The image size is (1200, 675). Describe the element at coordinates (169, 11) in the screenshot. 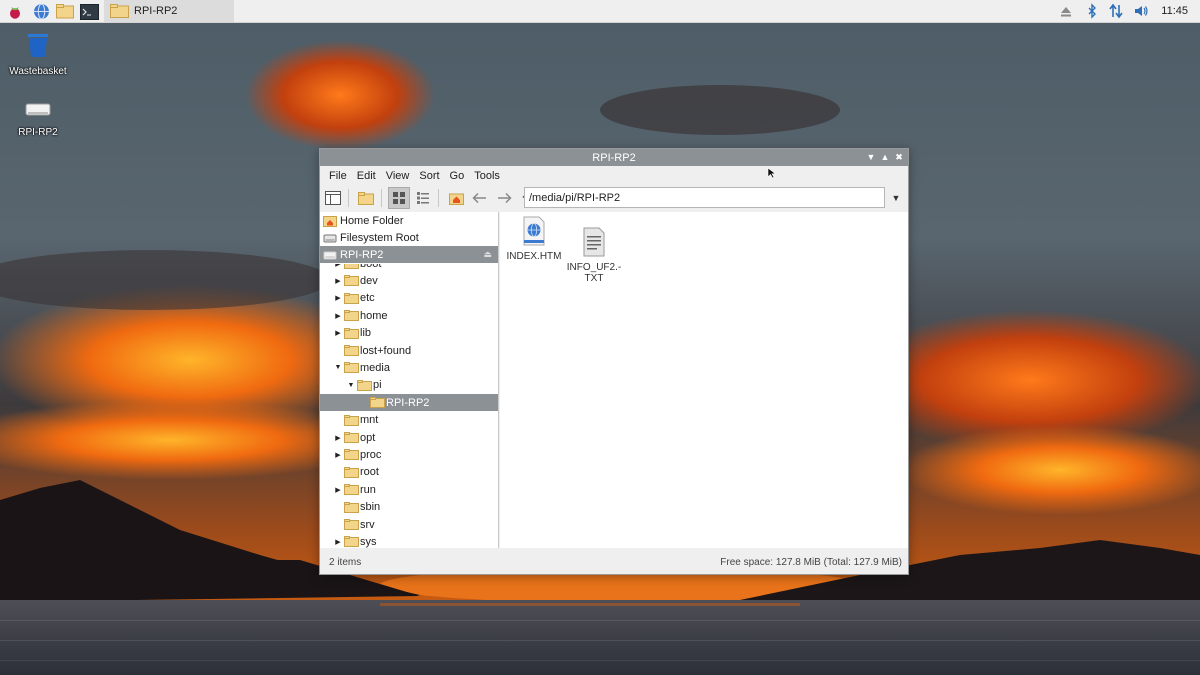

I see `taskbar-task-file-manager: RPI-RP2` at that location.